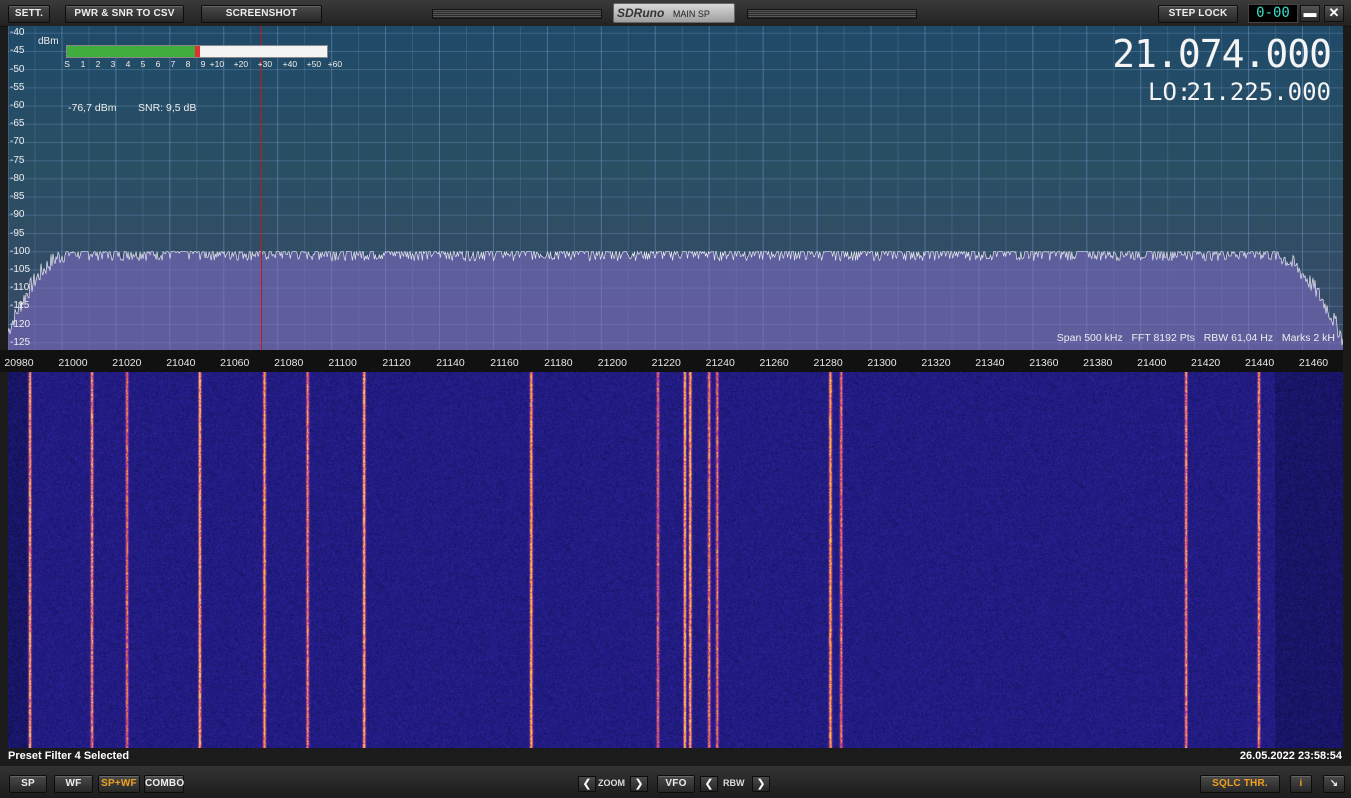 Image resolution: width=1351 pixels, height=798 pixels. I want to click on x-tick-label: 21060, so click(235, 363).